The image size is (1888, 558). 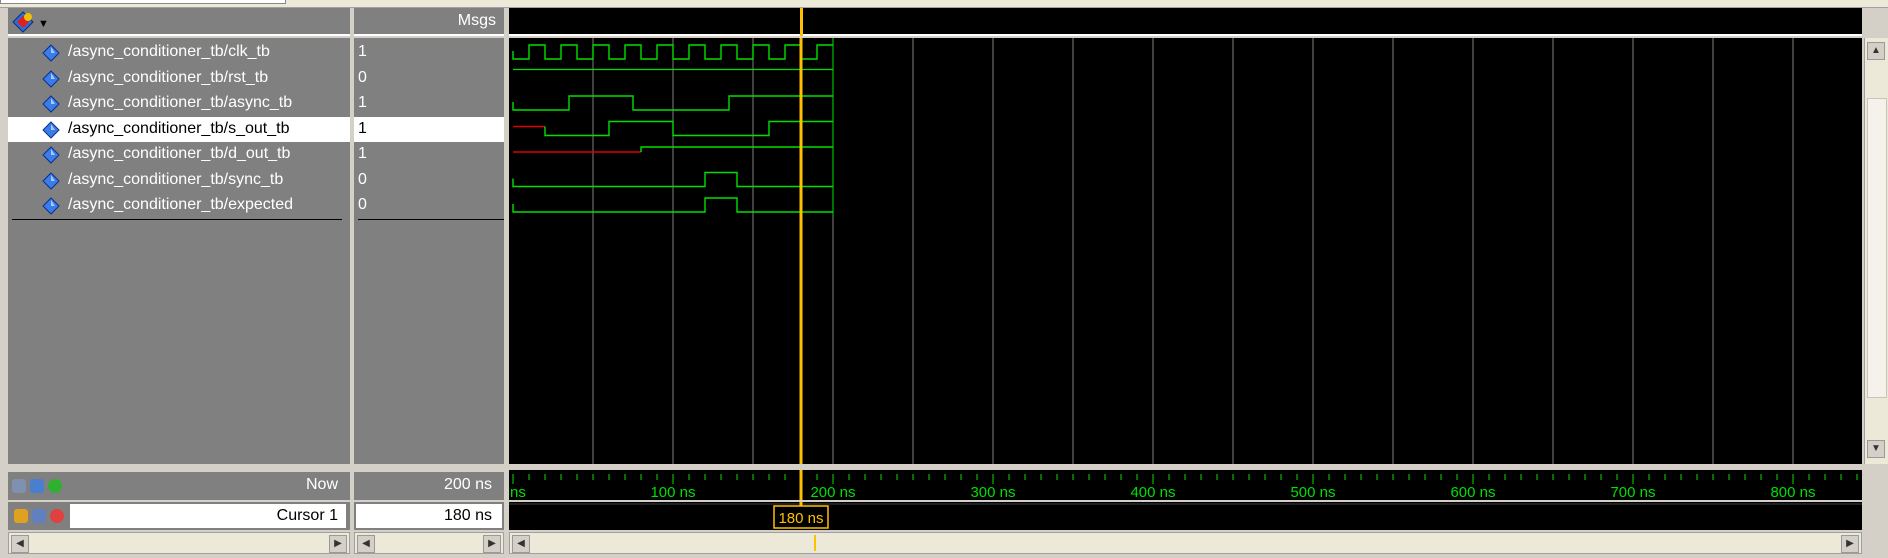 What do you see at coordinates (506, 268) in the screenshot?
I see `pane-splitter` at bounding box center [506, 268].